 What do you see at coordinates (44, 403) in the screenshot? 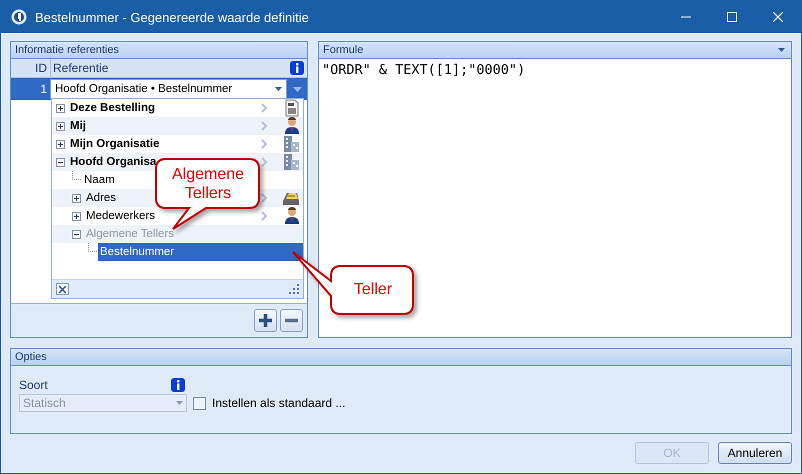
I see `dropdown-value: Statisch` at bounding box center [44, 403].